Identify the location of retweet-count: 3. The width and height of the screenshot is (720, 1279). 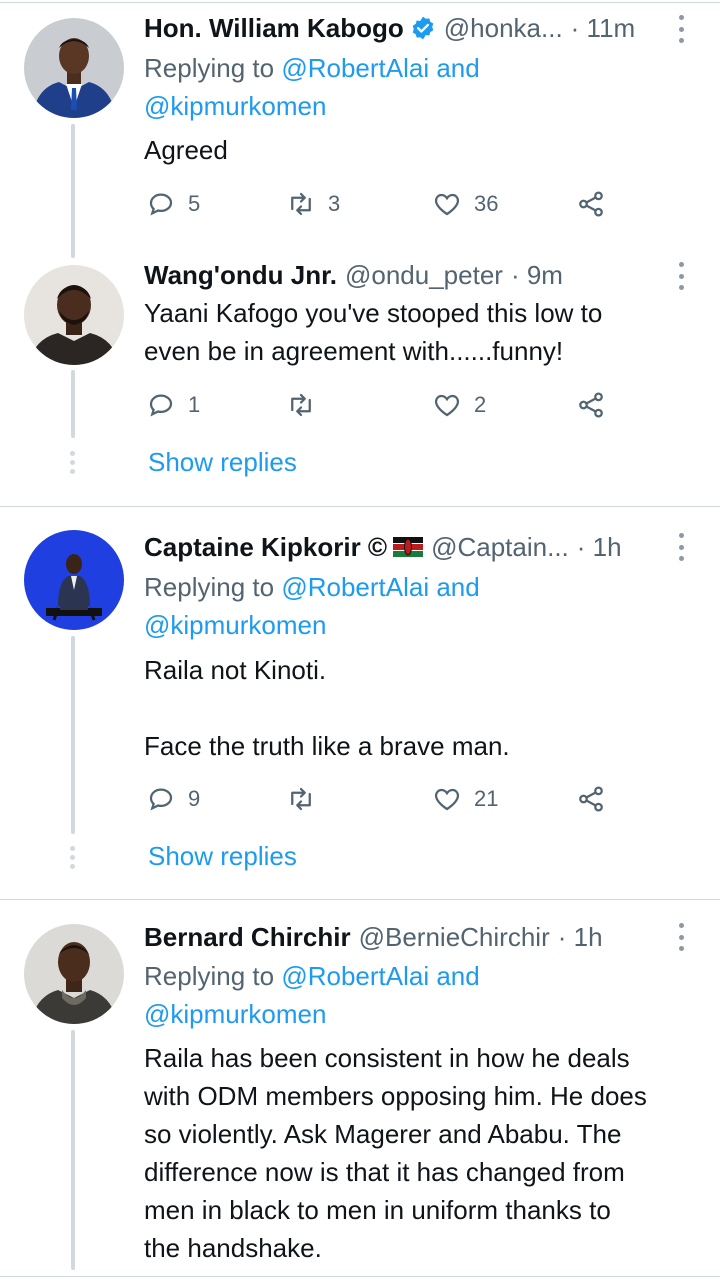
(334, 203).